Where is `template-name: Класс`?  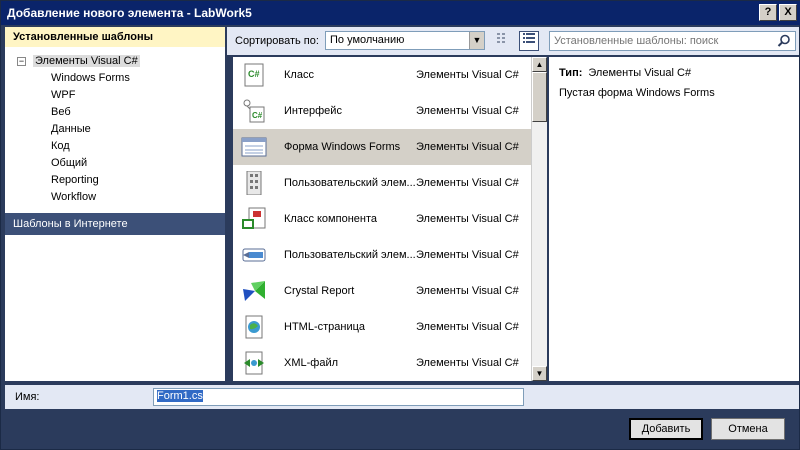 template-name: Класс is located at coordinates (299, 75).